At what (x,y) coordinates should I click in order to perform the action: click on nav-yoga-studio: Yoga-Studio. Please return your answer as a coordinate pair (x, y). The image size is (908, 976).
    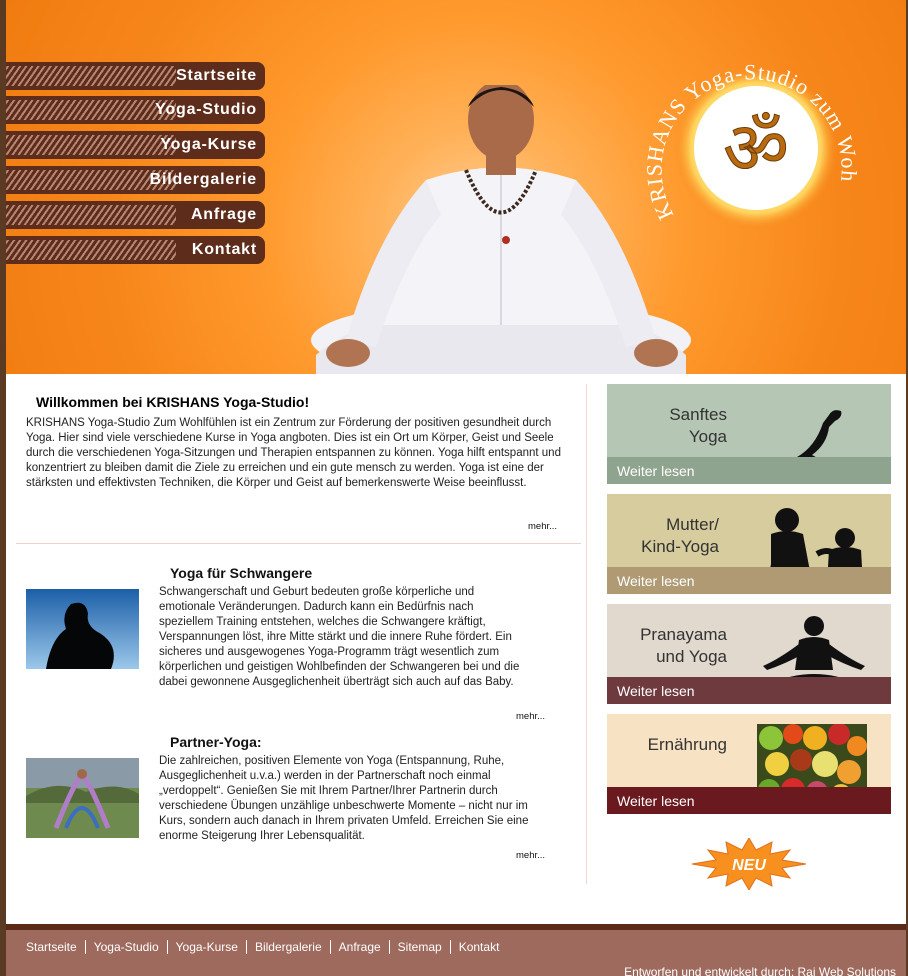
    Looking at the image, I should click on (135, 110).